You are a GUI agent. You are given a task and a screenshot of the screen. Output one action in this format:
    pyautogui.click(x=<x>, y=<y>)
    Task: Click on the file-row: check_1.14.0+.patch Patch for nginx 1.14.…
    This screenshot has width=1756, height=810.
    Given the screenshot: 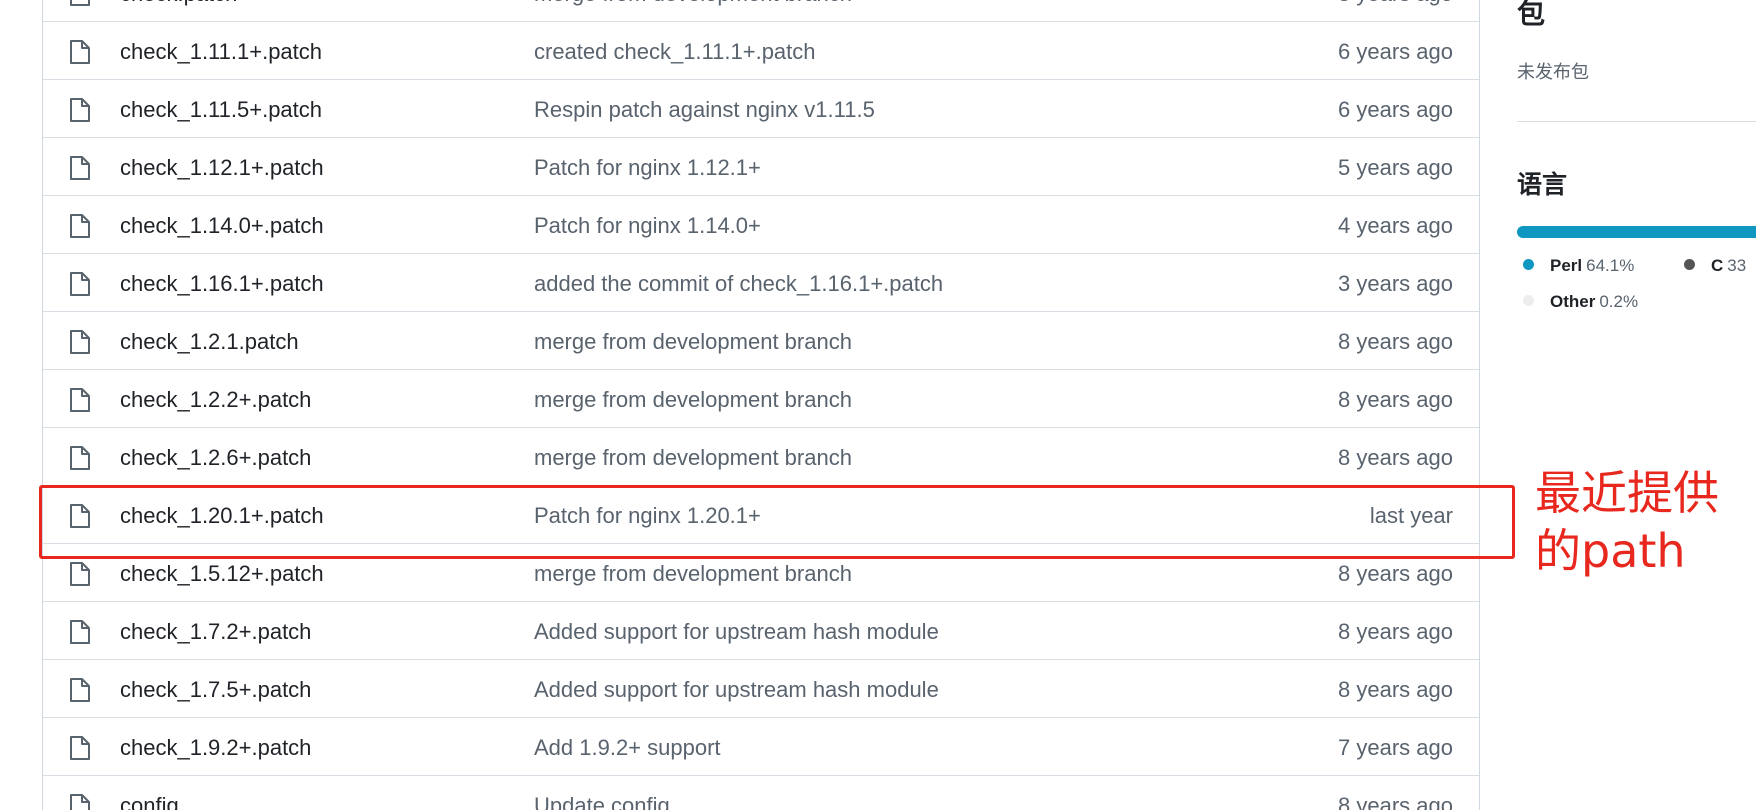 What is the action you would take?
    pyautogui.click(x=761, y=225)
    